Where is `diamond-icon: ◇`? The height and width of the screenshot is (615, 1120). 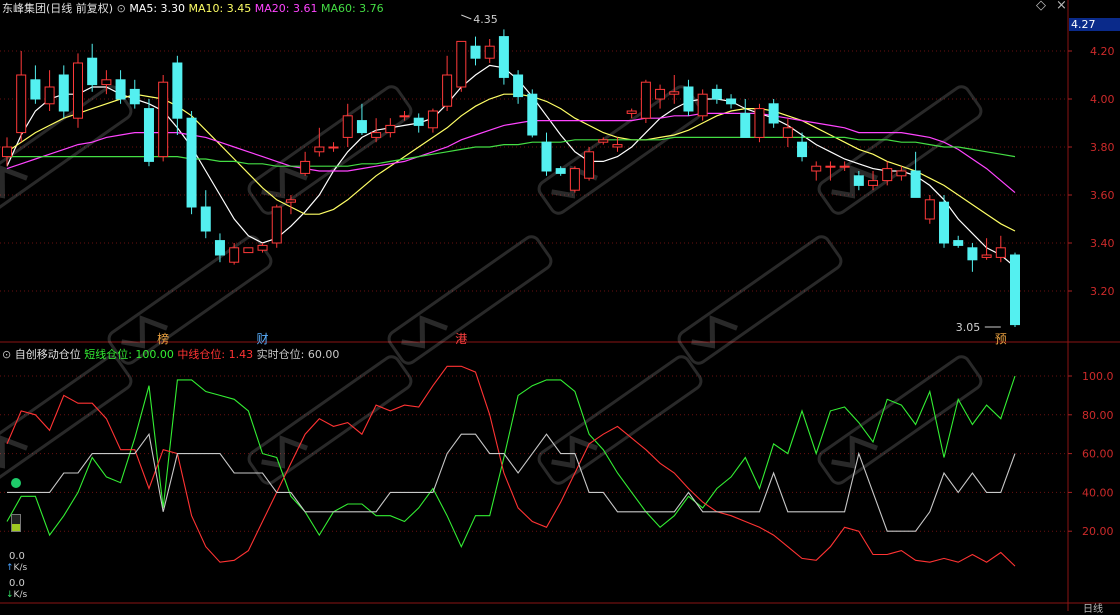
diamond-icon: ◇ is located at coordinates (1041, 6).